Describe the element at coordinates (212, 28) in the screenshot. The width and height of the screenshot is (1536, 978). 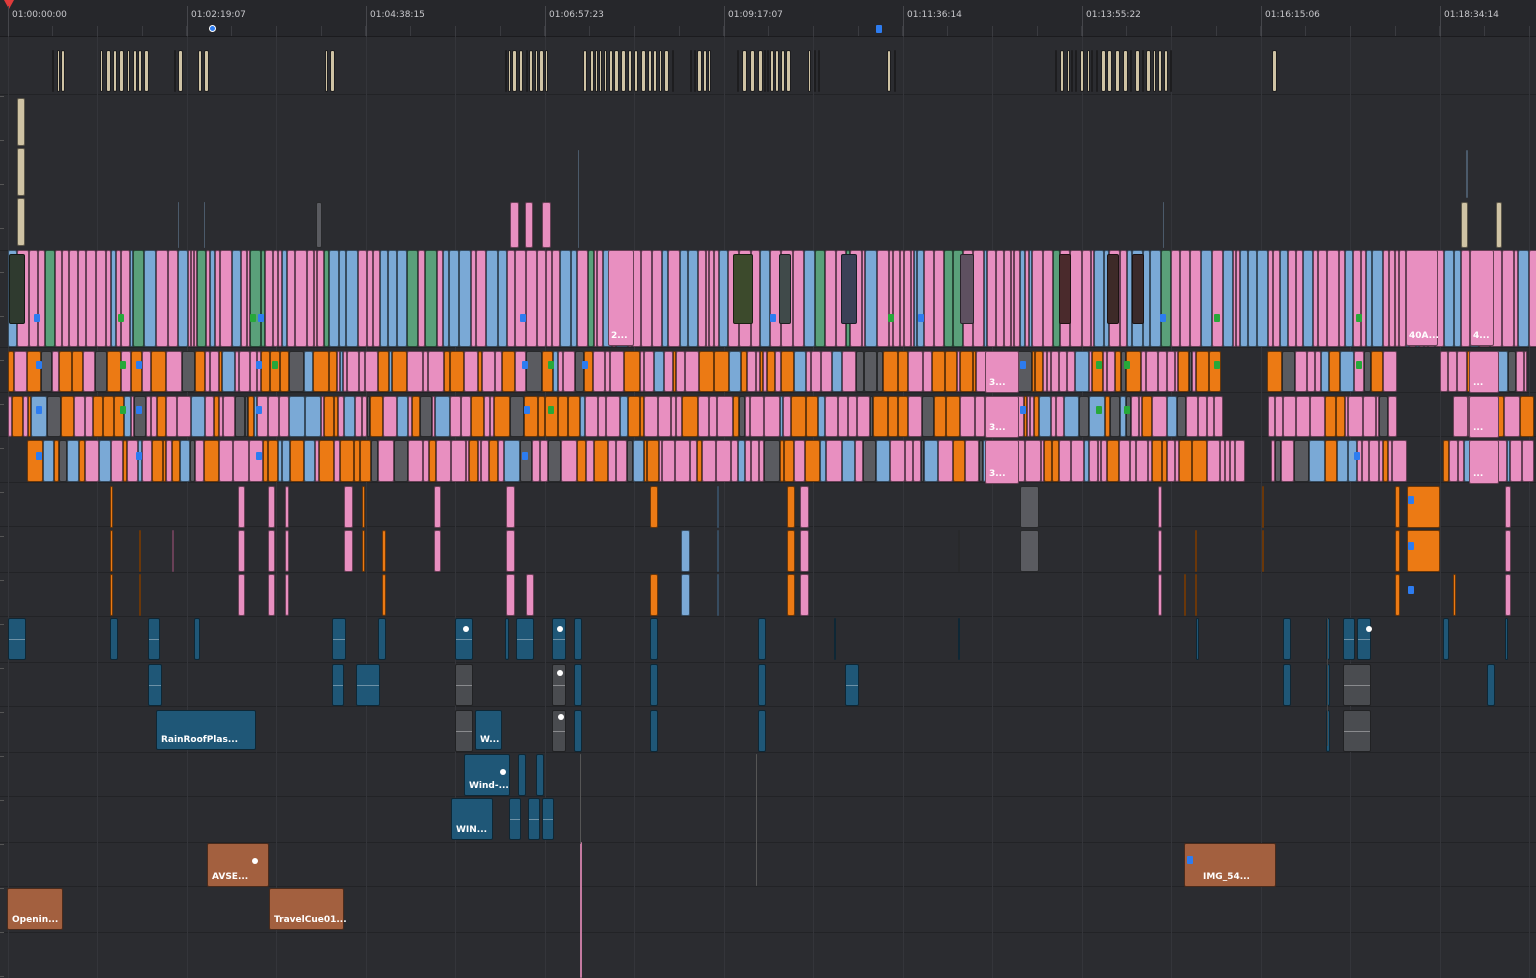
I see `timeline-marker-blue` at that location.